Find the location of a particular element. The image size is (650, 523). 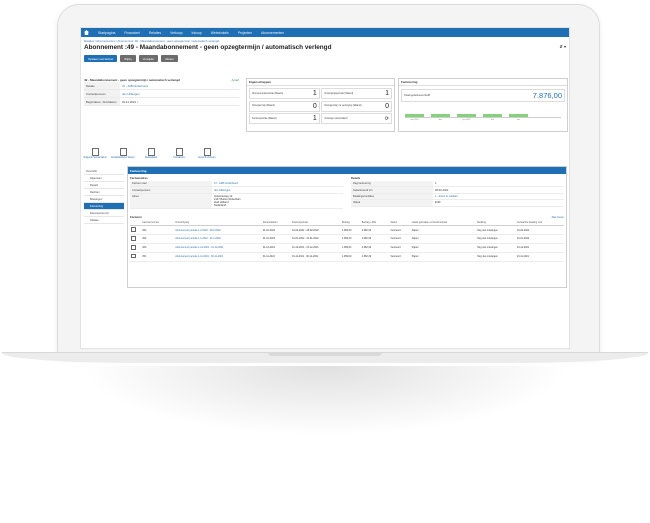

table-cell: 16-01-2022 is located at coordinates (539, 239).